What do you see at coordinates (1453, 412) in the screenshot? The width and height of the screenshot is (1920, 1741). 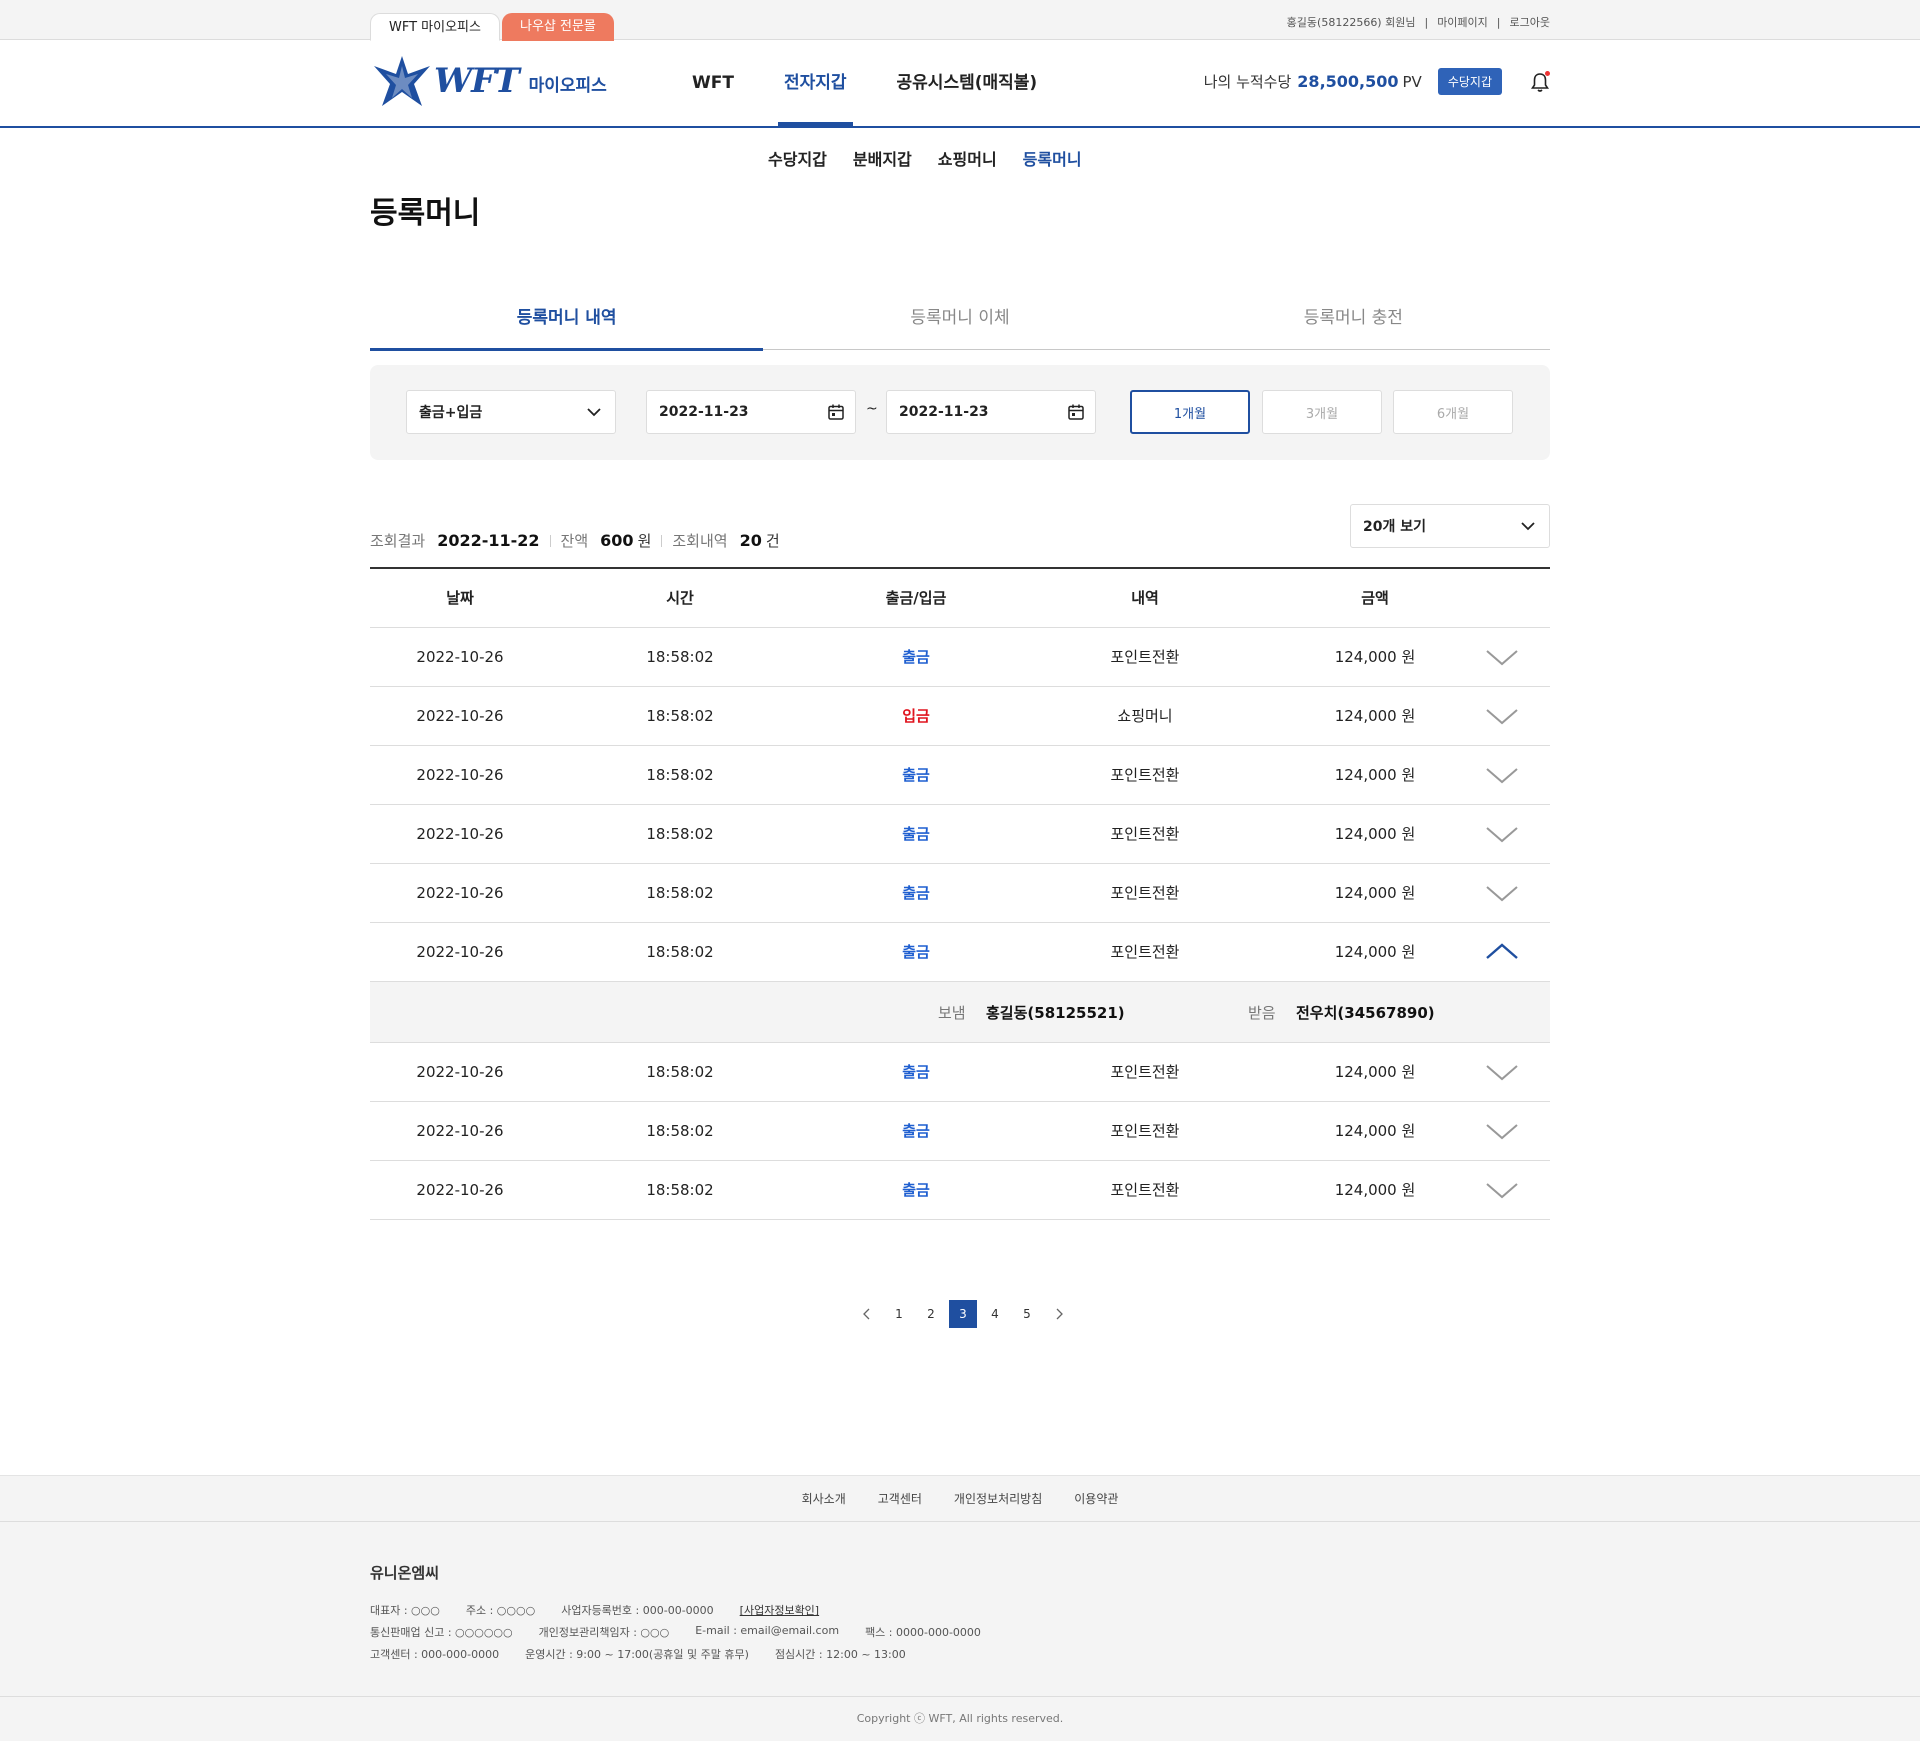 I see `period-6month-button: 6개월` at bounding box center [1453, 412].